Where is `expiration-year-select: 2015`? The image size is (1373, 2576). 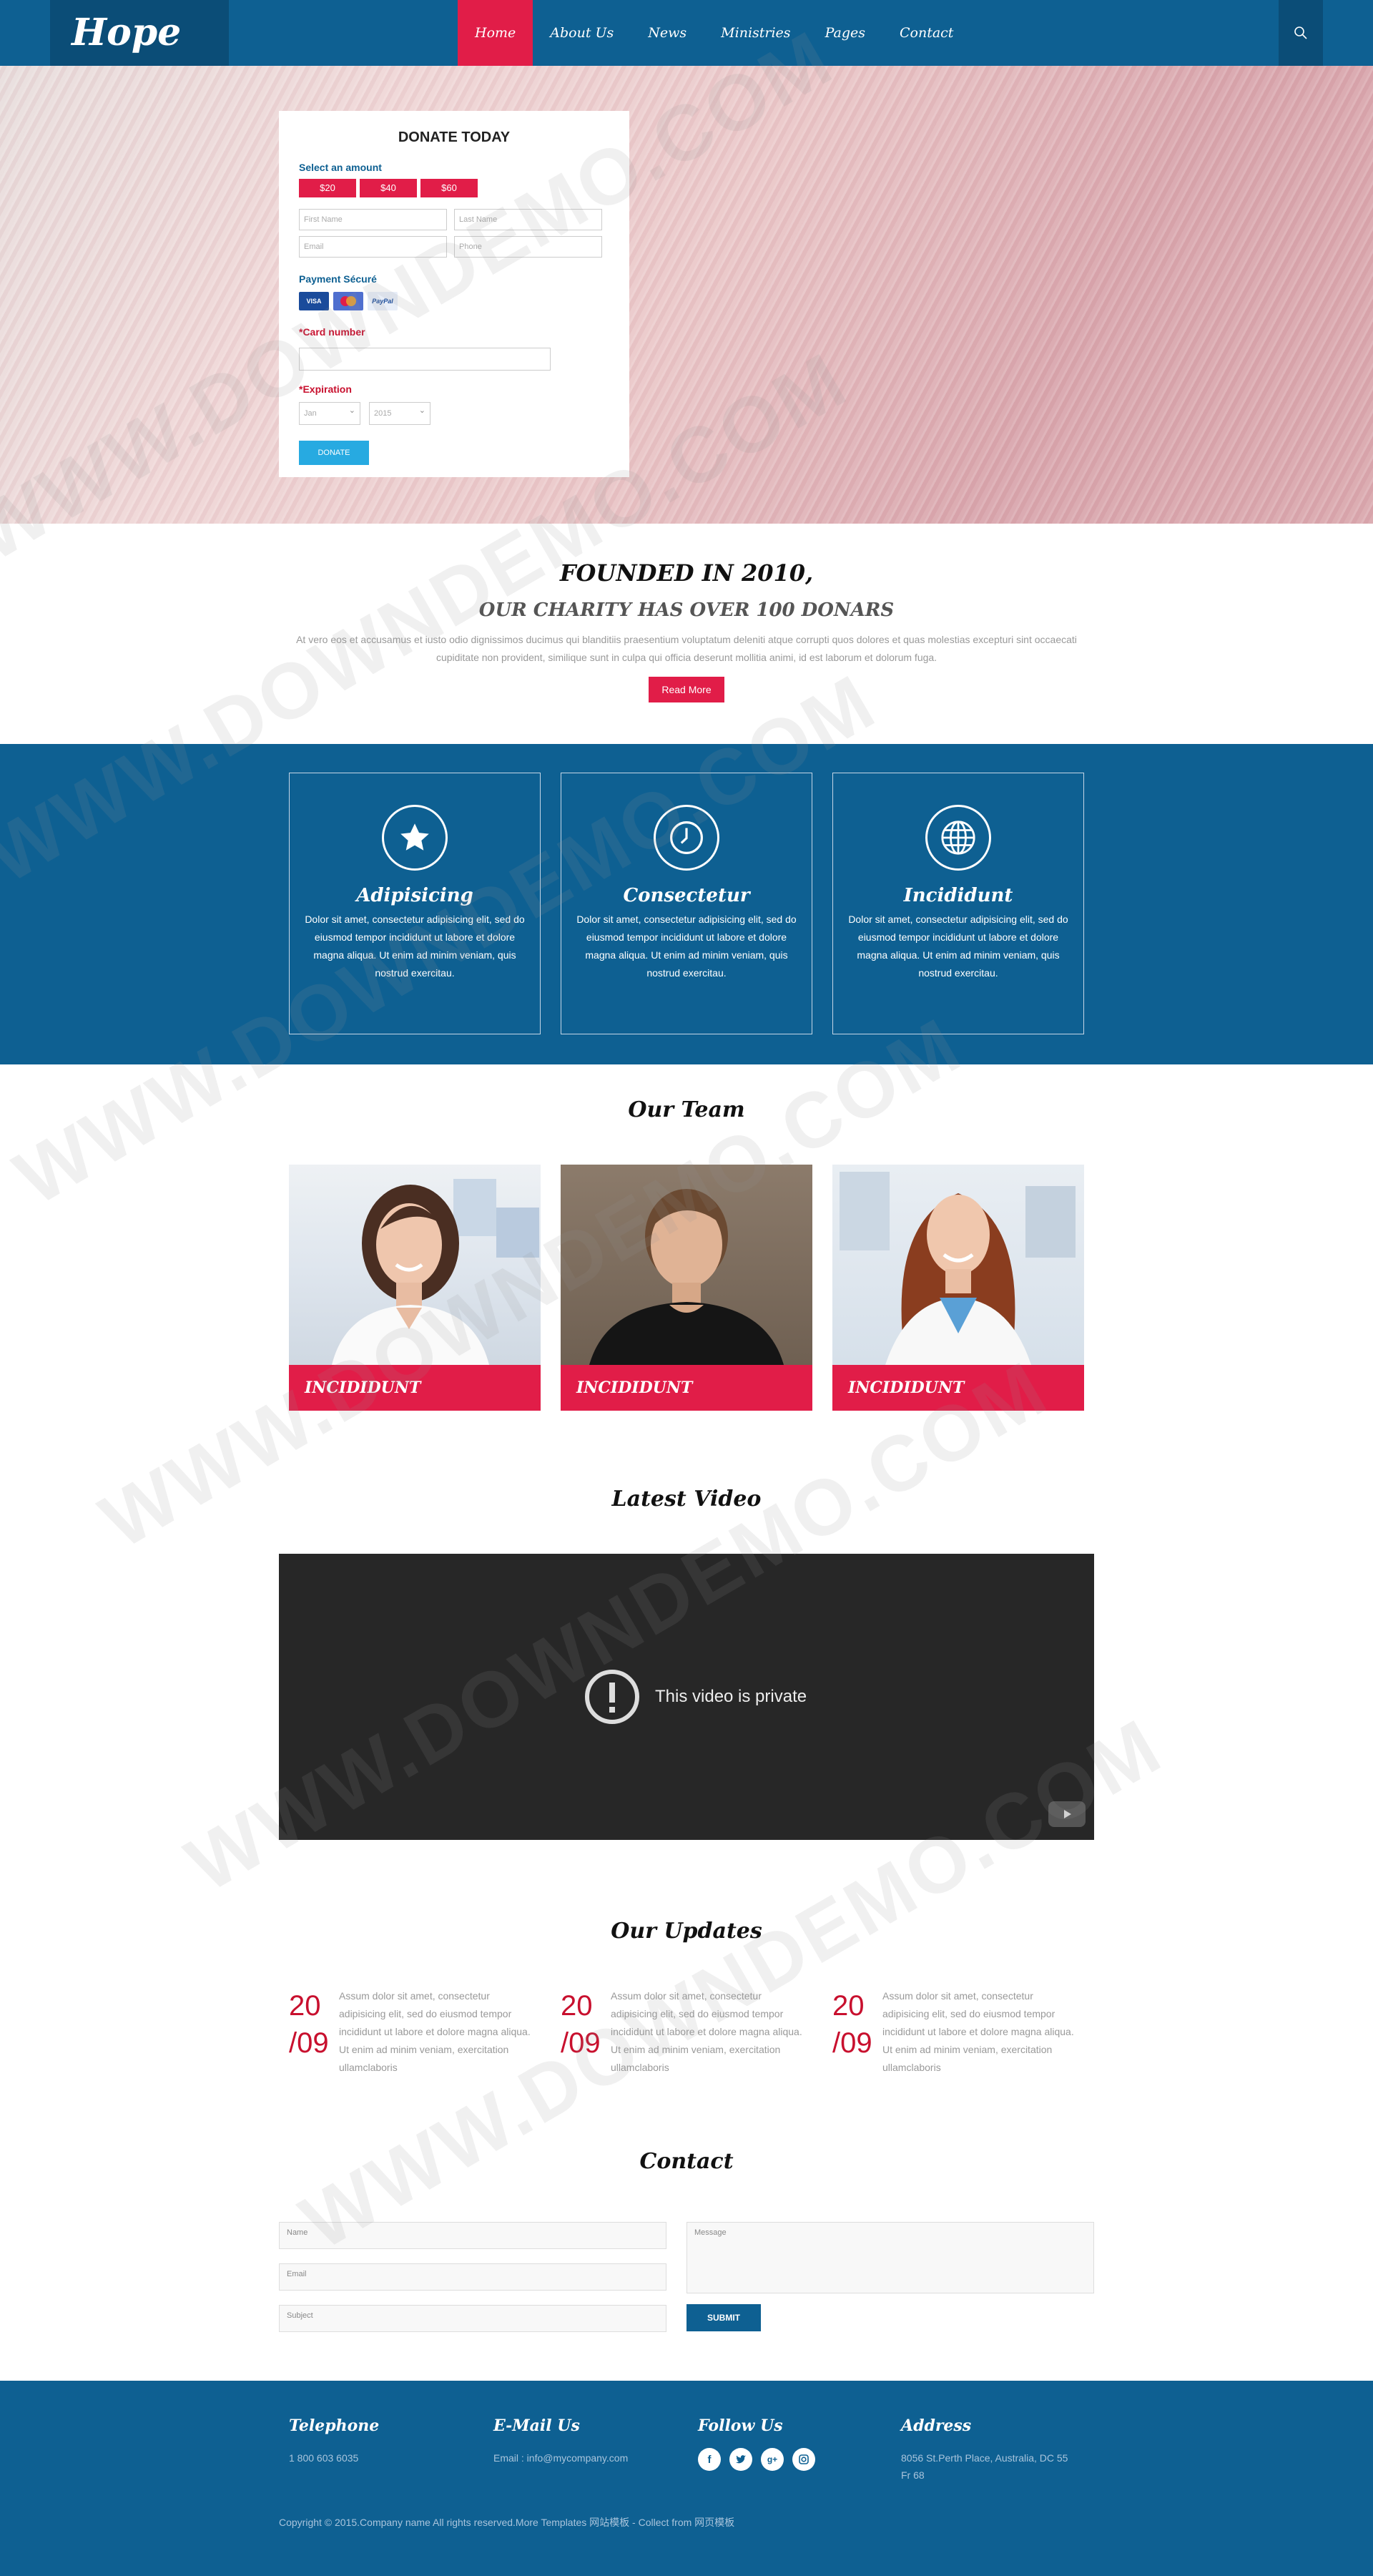
expiration-year-select: 2015 is located at coordinates (399, 412).